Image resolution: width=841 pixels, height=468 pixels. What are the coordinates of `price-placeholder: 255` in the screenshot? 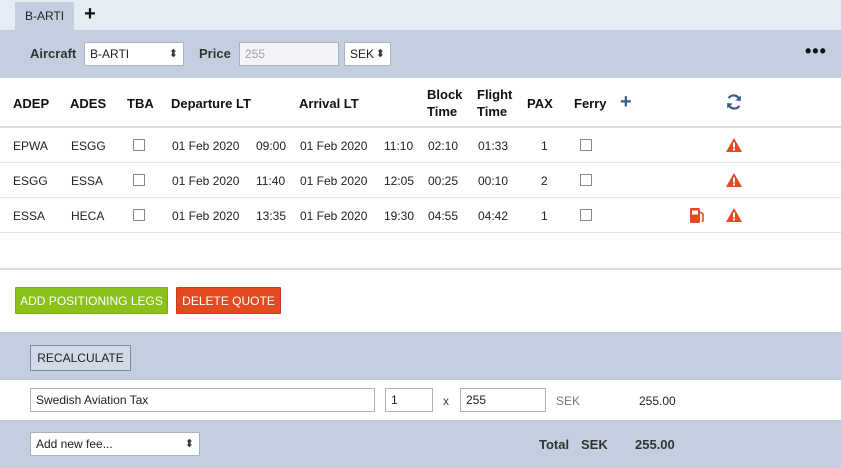 It's located at (255, 54).